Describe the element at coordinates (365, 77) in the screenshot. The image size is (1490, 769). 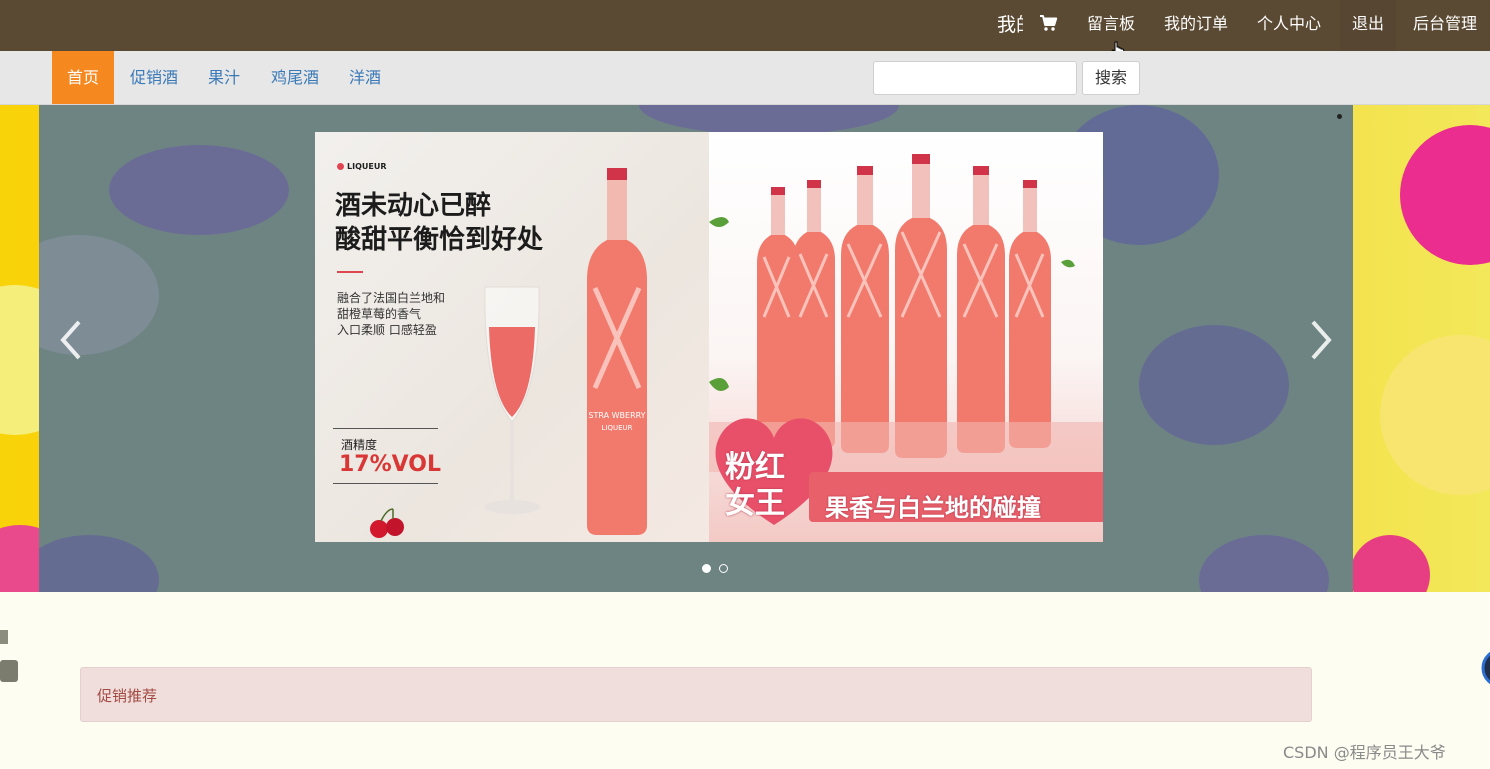
I see `tab-foreign-wine: 洋酒` at that location.